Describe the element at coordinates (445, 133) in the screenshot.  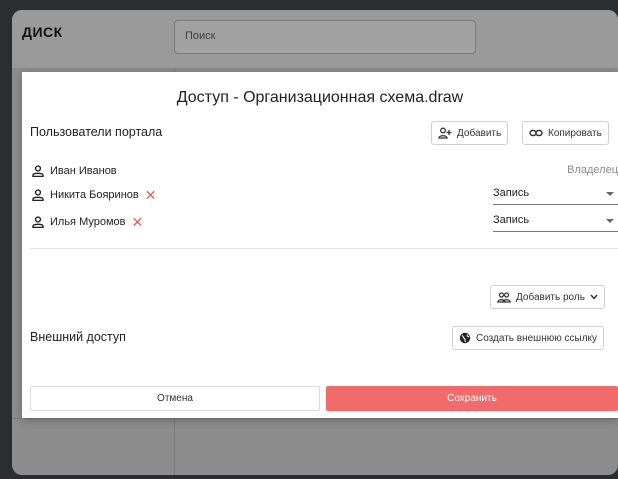
I see `add-user-icon` at that location.